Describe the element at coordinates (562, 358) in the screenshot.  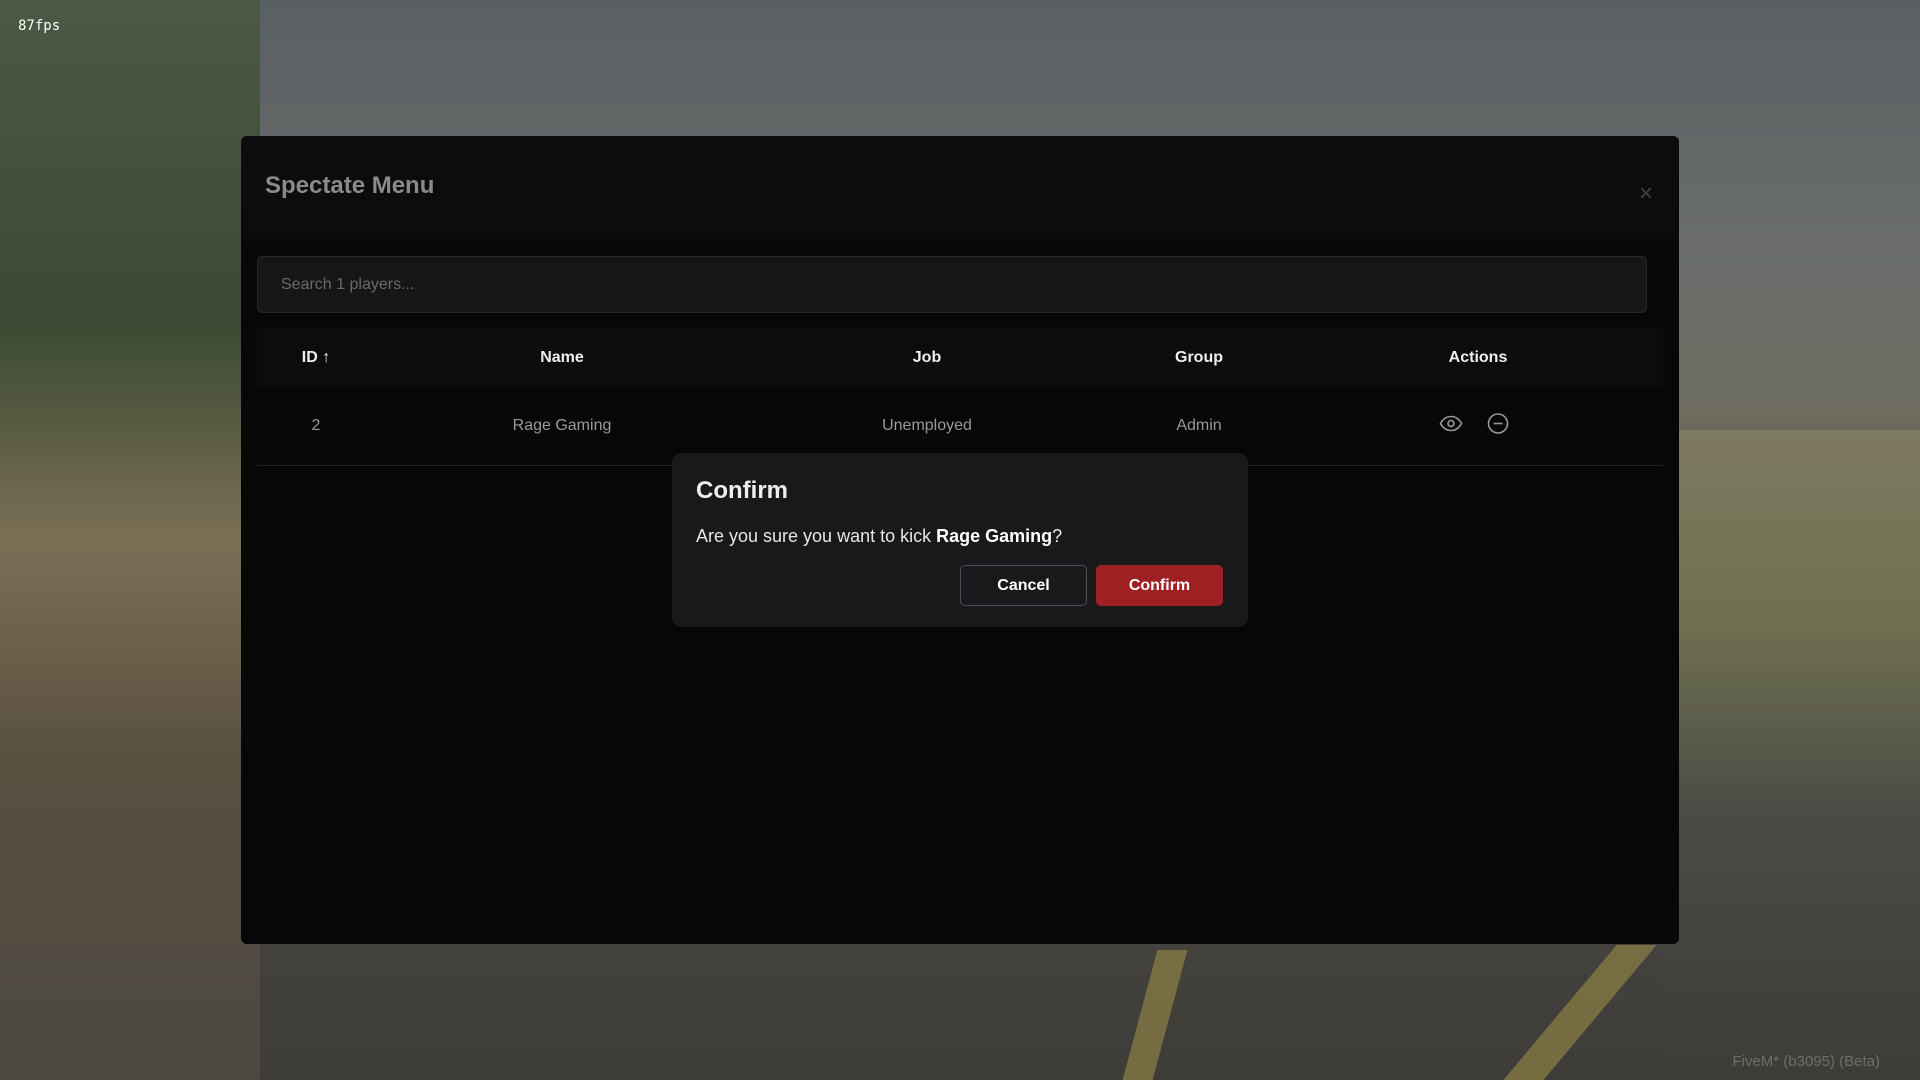
I see `column-name: Name` at that location.